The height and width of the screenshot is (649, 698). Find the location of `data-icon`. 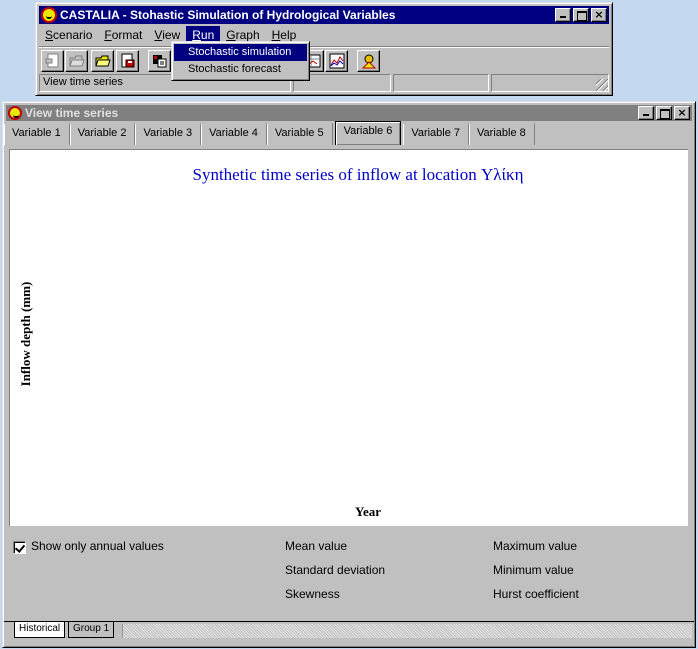

data-icon is located at coordinates (159, 61).